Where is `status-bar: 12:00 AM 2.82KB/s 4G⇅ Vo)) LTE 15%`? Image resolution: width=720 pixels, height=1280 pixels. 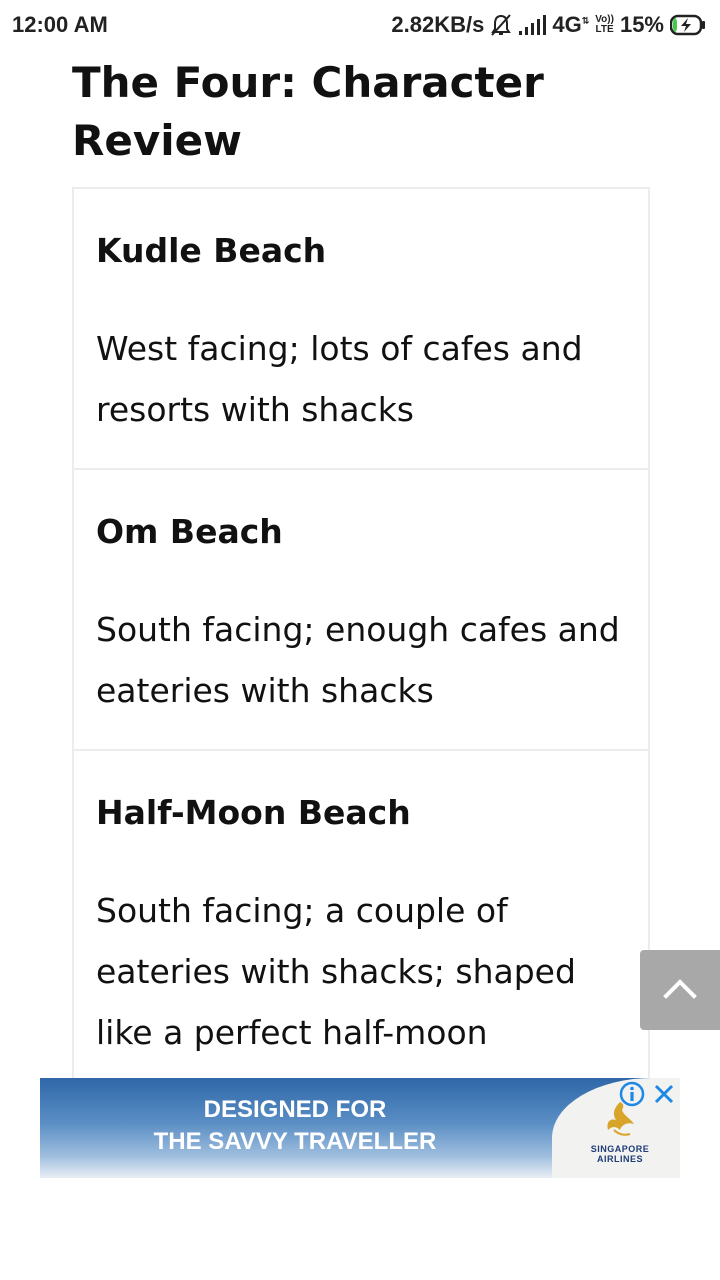
status-bar: 12:00 AM 2.82KB/s 4G⇅ Vo)) LTE 15% is located at coordinates (360, 26).